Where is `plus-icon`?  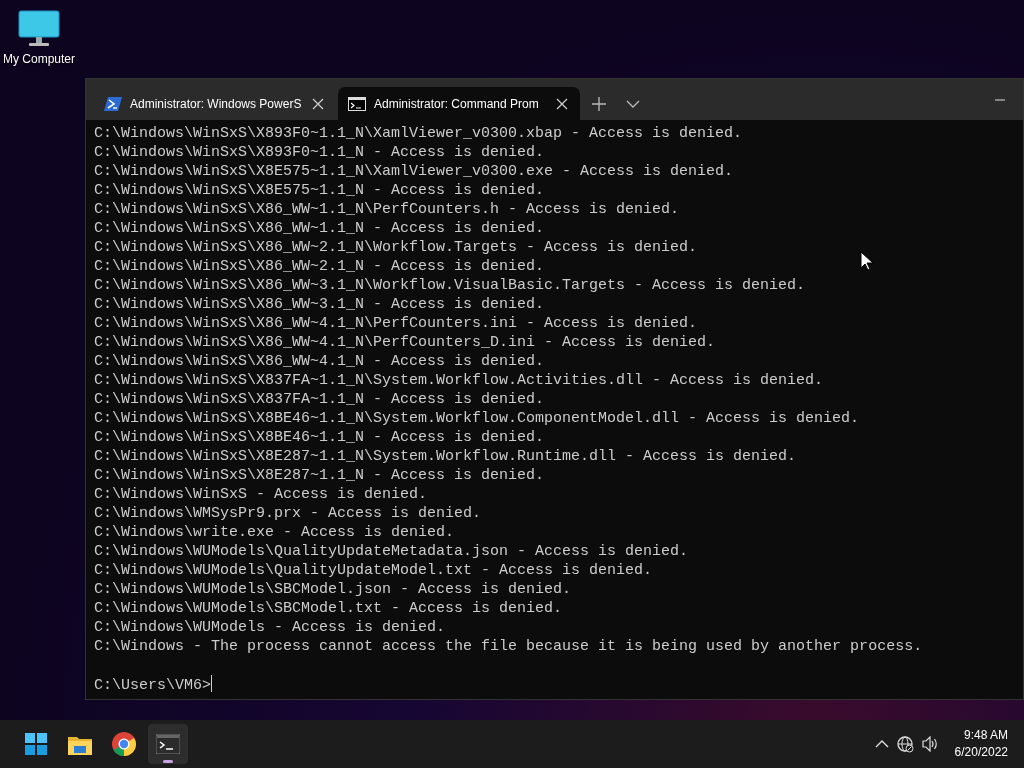 plus-icon is located at coordinates (599, 103).